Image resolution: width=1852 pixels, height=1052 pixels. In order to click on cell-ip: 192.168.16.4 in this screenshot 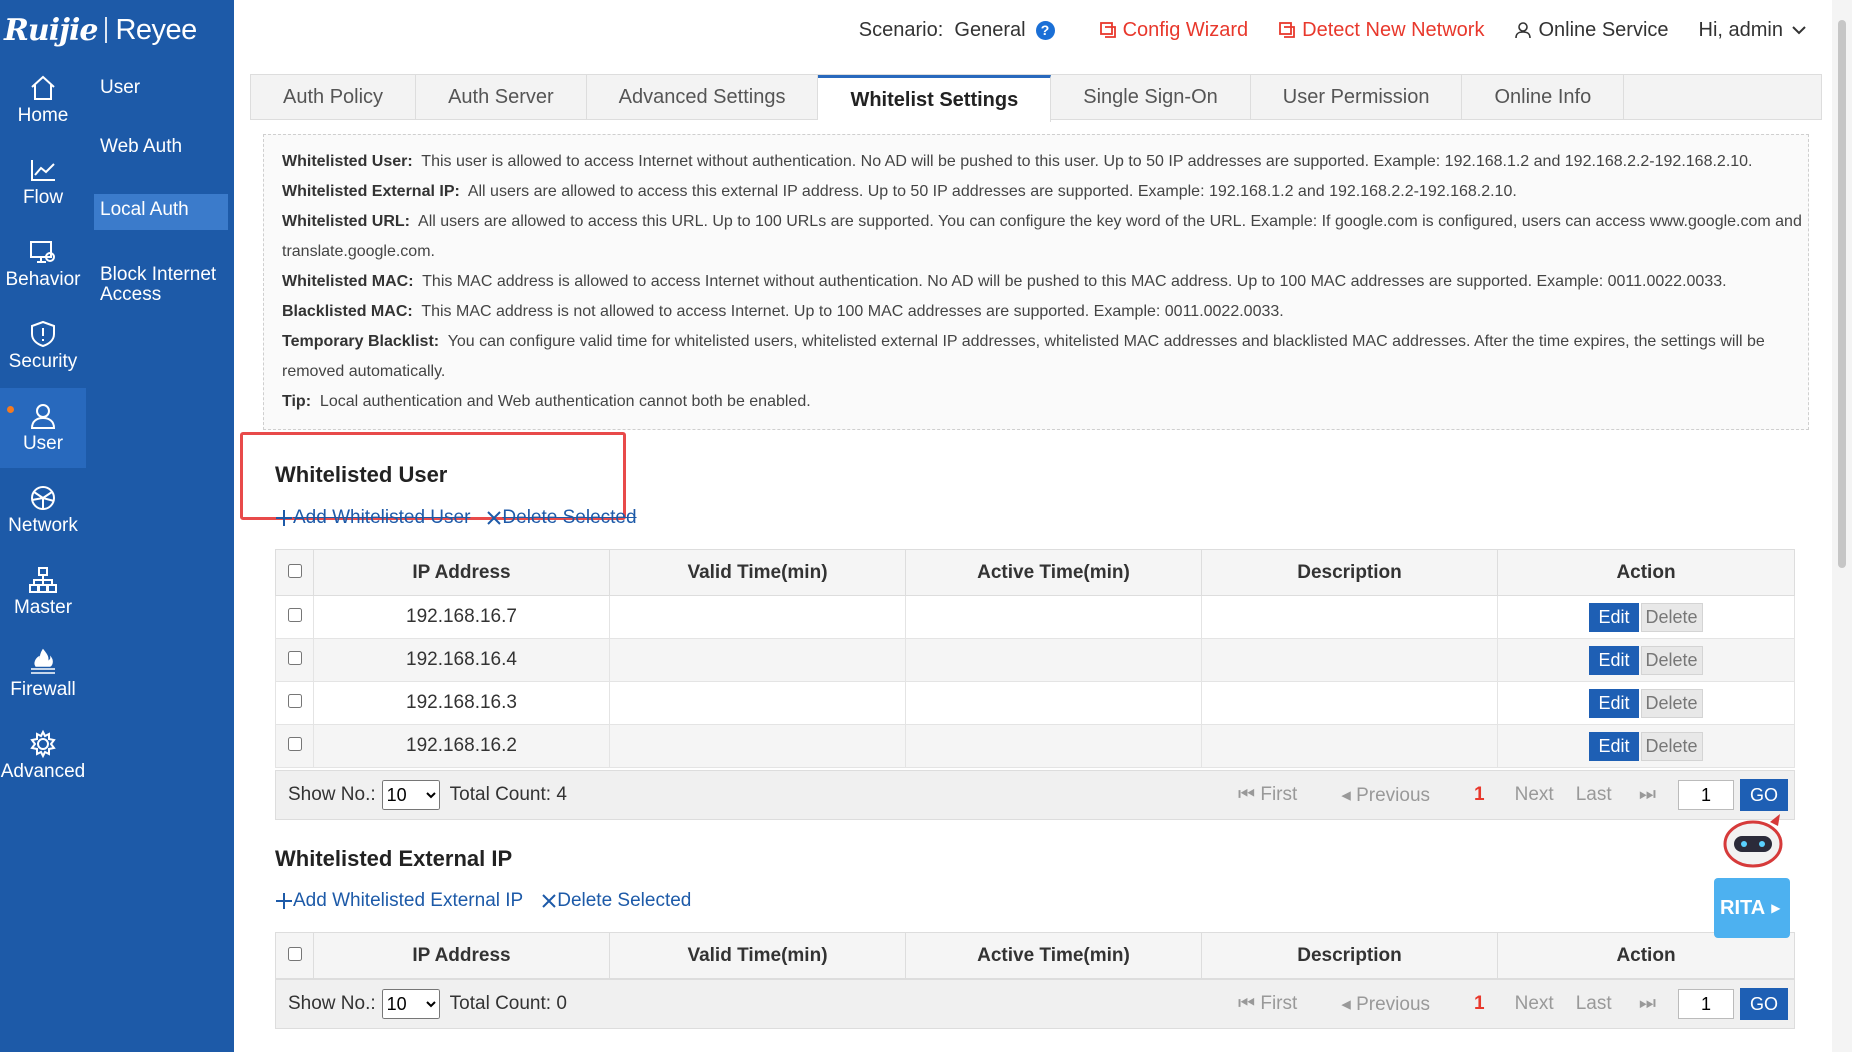, I will do `click(461, 660)`.